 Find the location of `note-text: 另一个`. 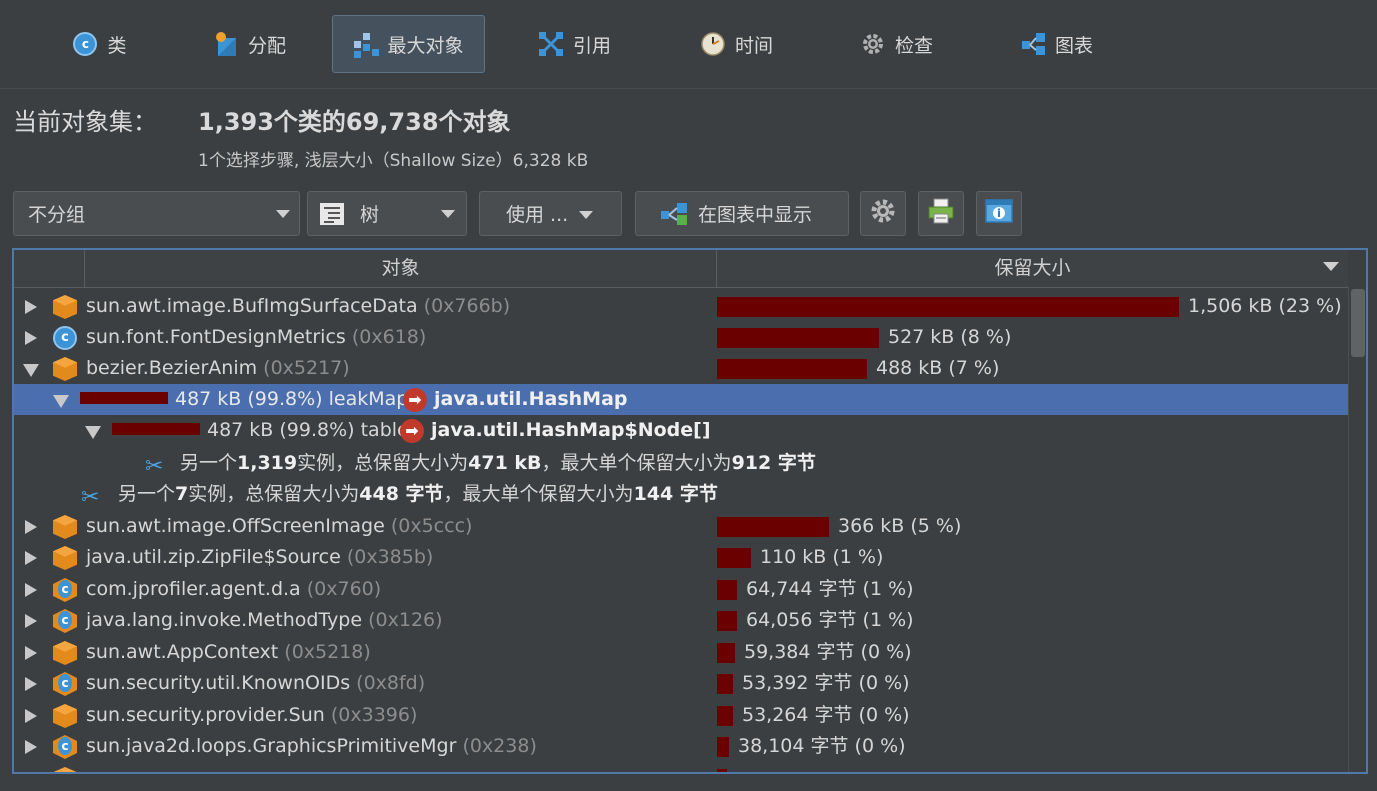

note-text: 另一个 is located at coordinates (209, 463).